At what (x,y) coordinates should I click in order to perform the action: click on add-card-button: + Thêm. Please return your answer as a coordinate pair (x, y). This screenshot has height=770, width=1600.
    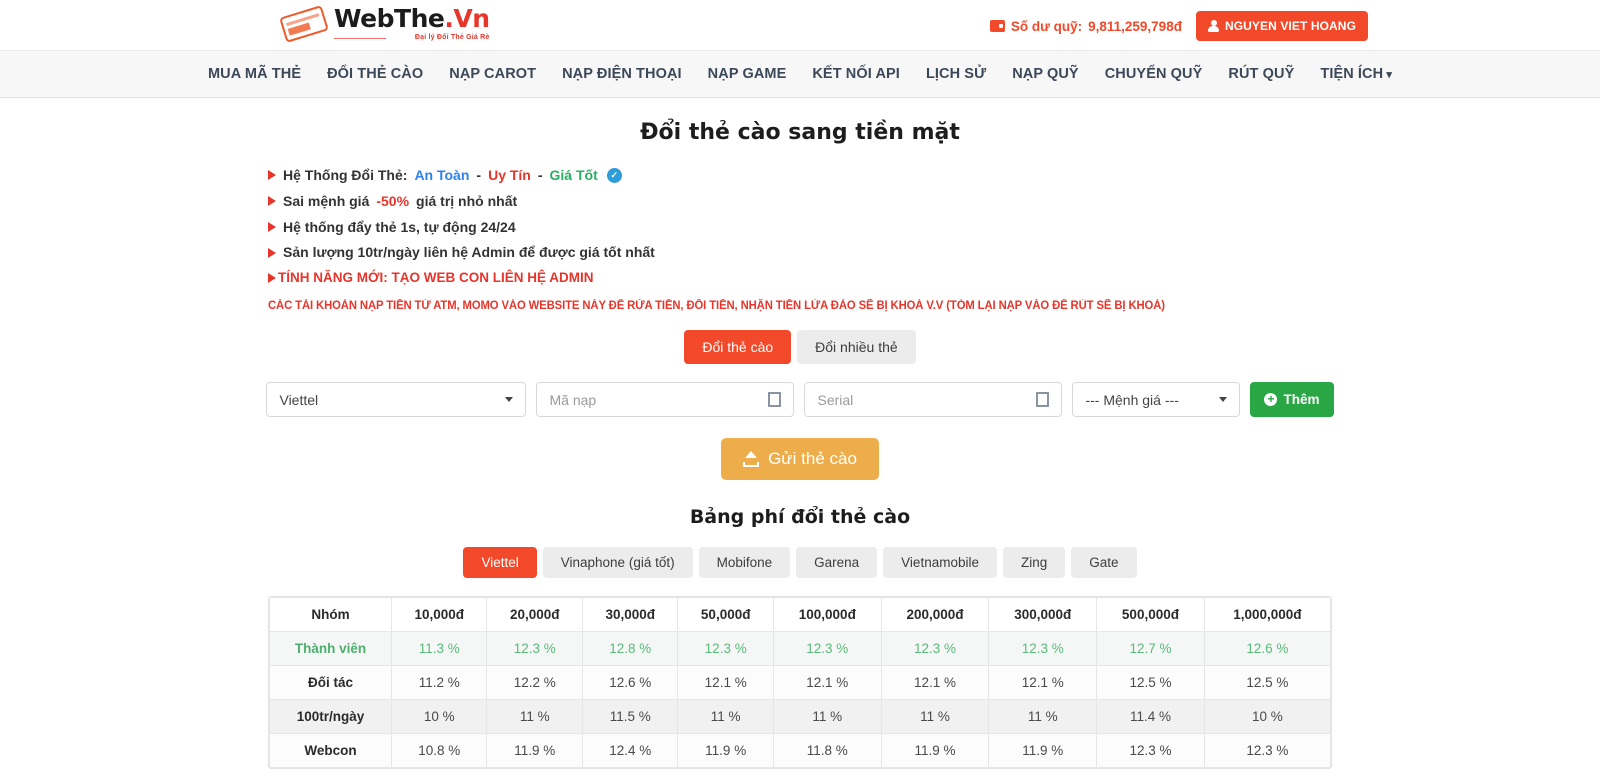
    Looking at the image, I should click on (1292, 400).